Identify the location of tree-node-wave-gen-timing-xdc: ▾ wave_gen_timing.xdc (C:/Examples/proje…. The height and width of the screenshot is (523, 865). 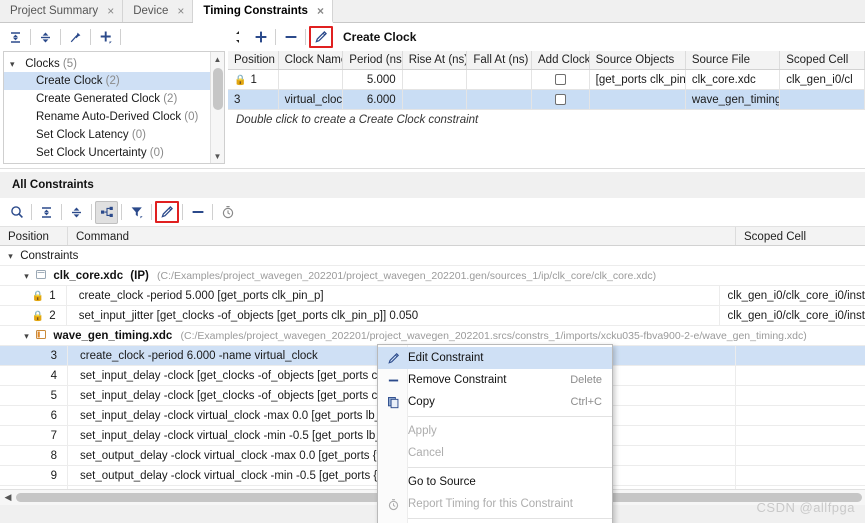
(432, 336).